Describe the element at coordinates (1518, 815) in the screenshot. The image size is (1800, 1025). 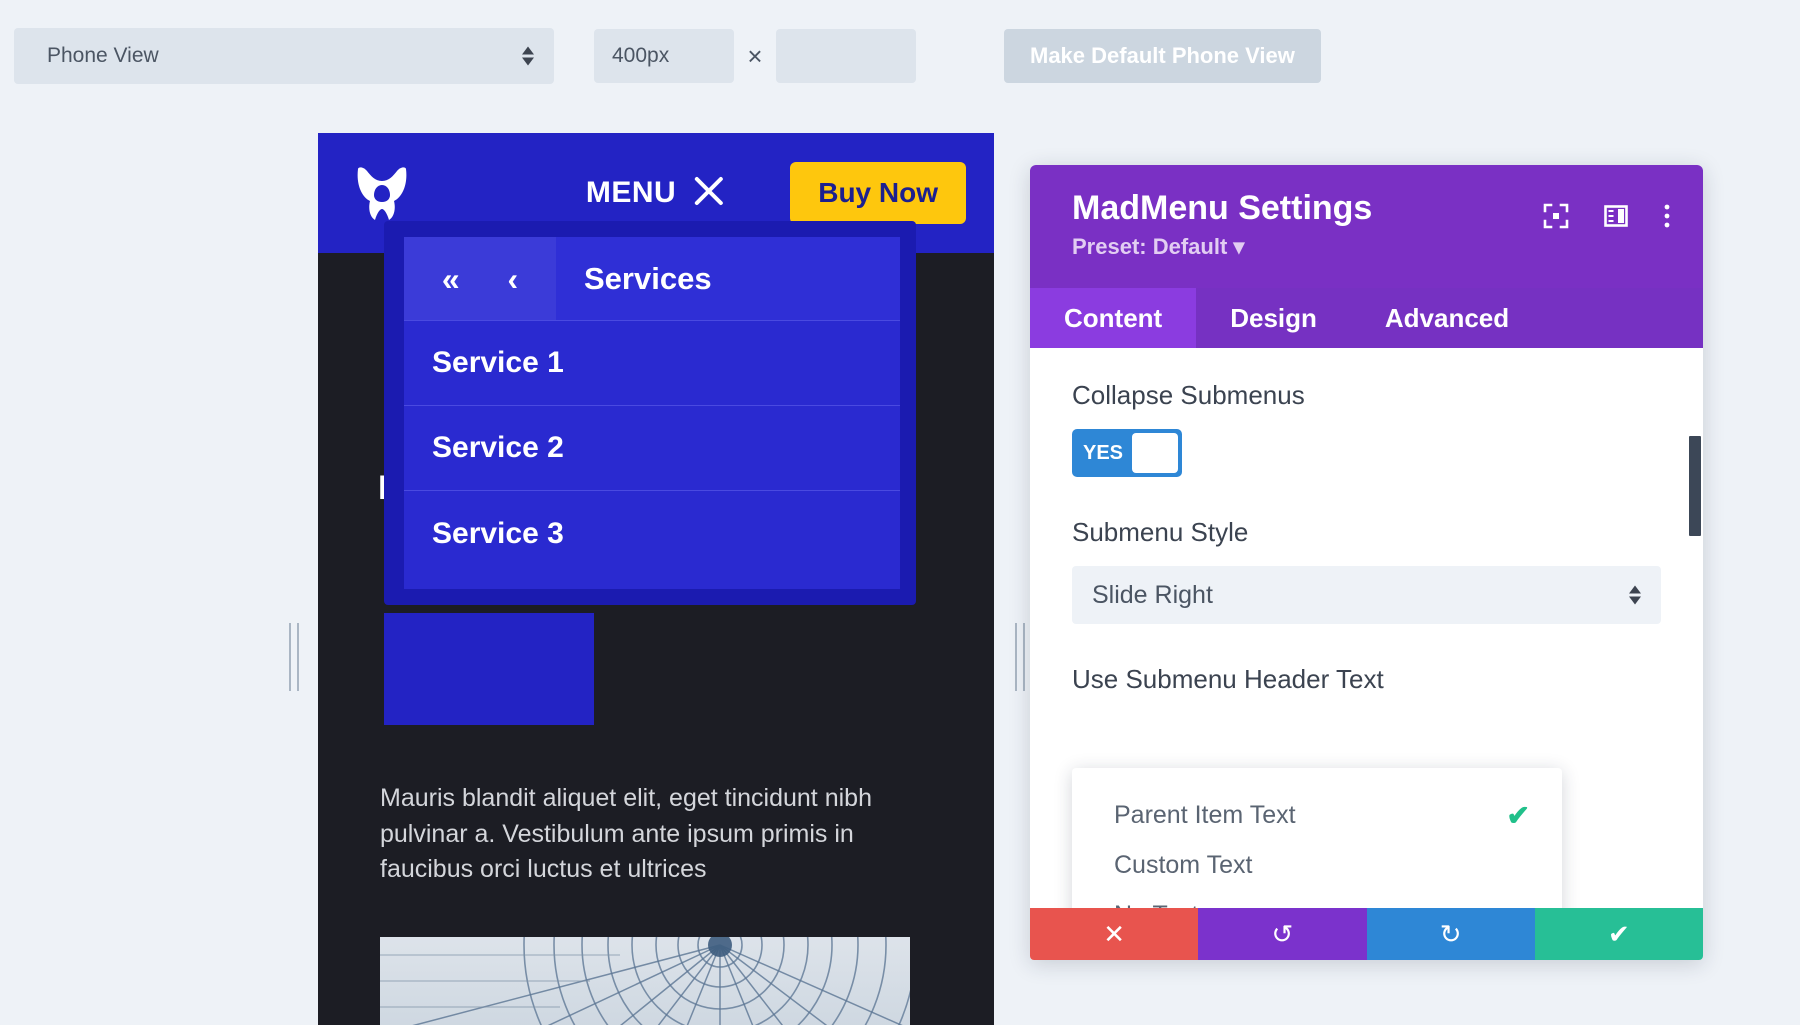
I see `check-icon: ✔` at that location.